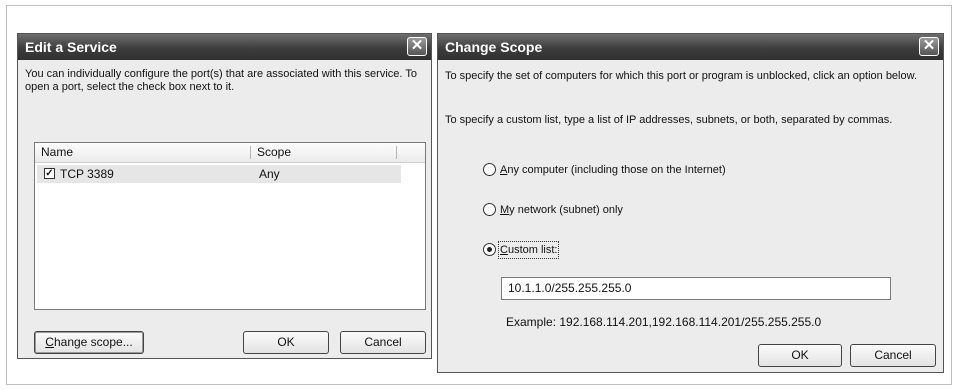 This screenshot has height=390, width=959. I want to click on mnemonic: C, so click(504, 250).